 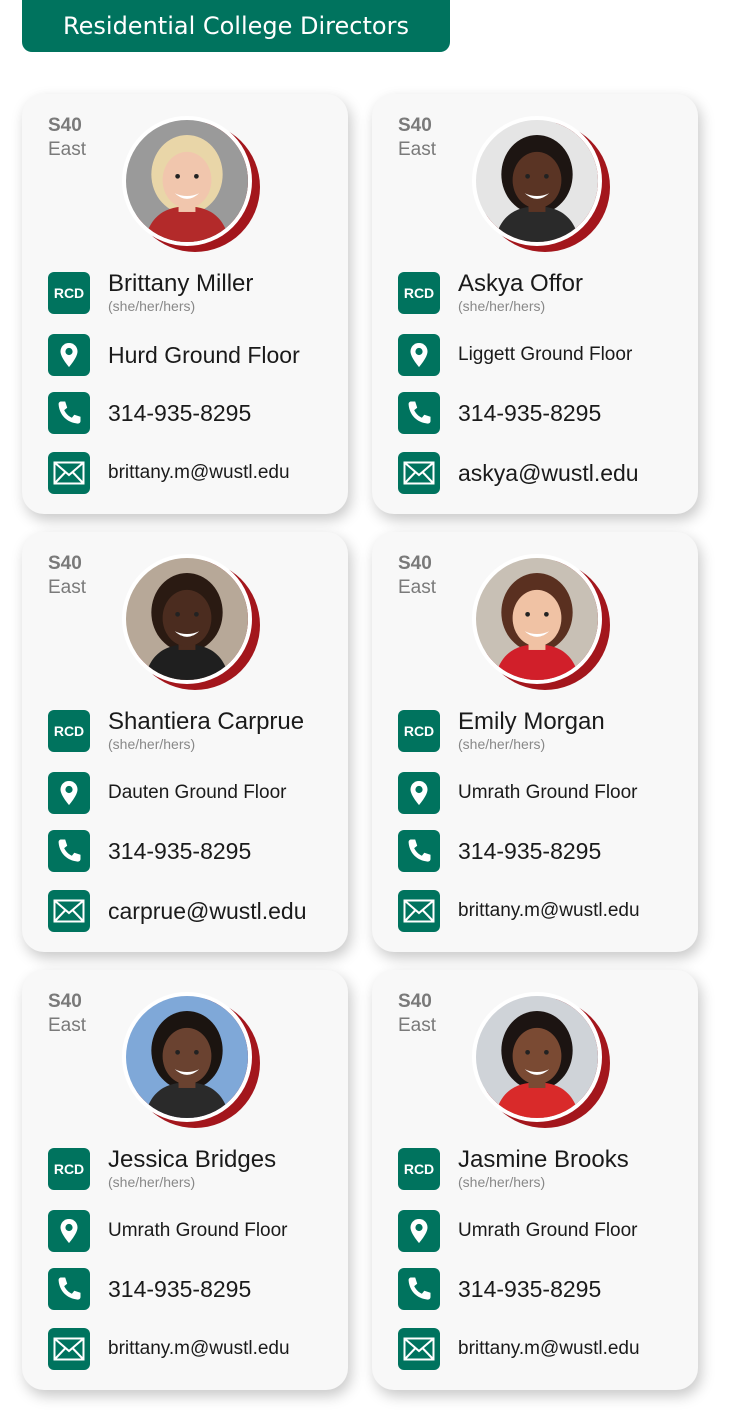 What do you see at coordinates (207, 911) in the screenshot?
I see `email-link: carprue@wustl.edu` at bounding box center [207, 911].